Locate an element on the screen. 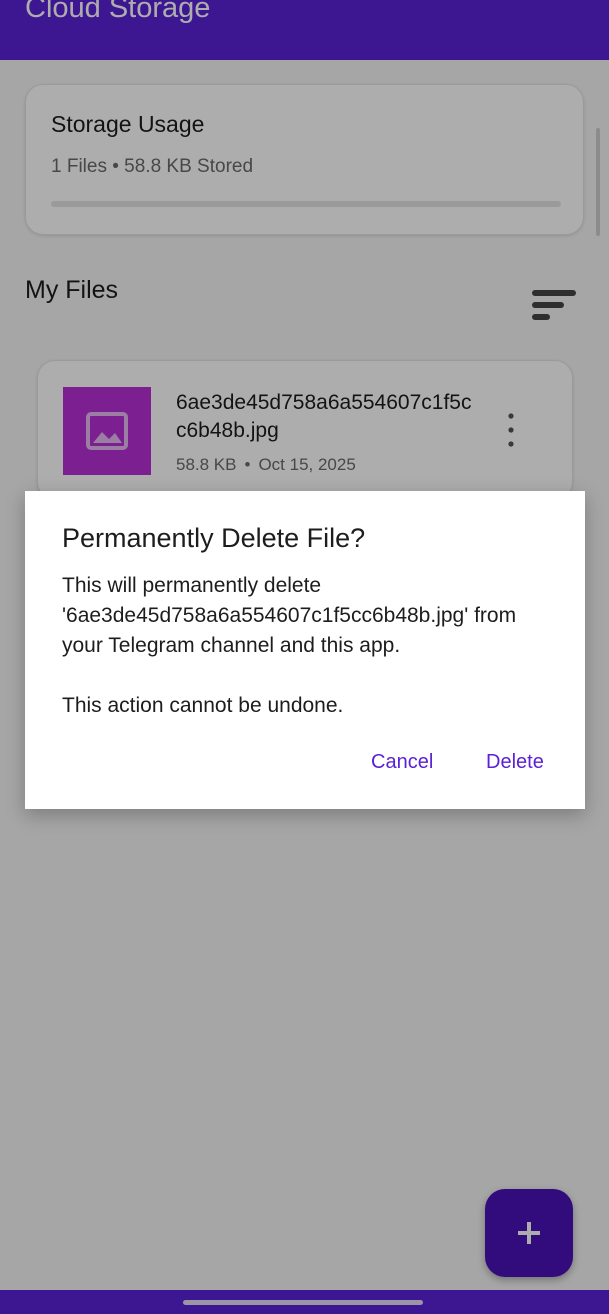 Image resolution: width=609 pixels, height=1314 pixels. dialog-title: Permanently Delete File? is located at coordinates (214, 538).